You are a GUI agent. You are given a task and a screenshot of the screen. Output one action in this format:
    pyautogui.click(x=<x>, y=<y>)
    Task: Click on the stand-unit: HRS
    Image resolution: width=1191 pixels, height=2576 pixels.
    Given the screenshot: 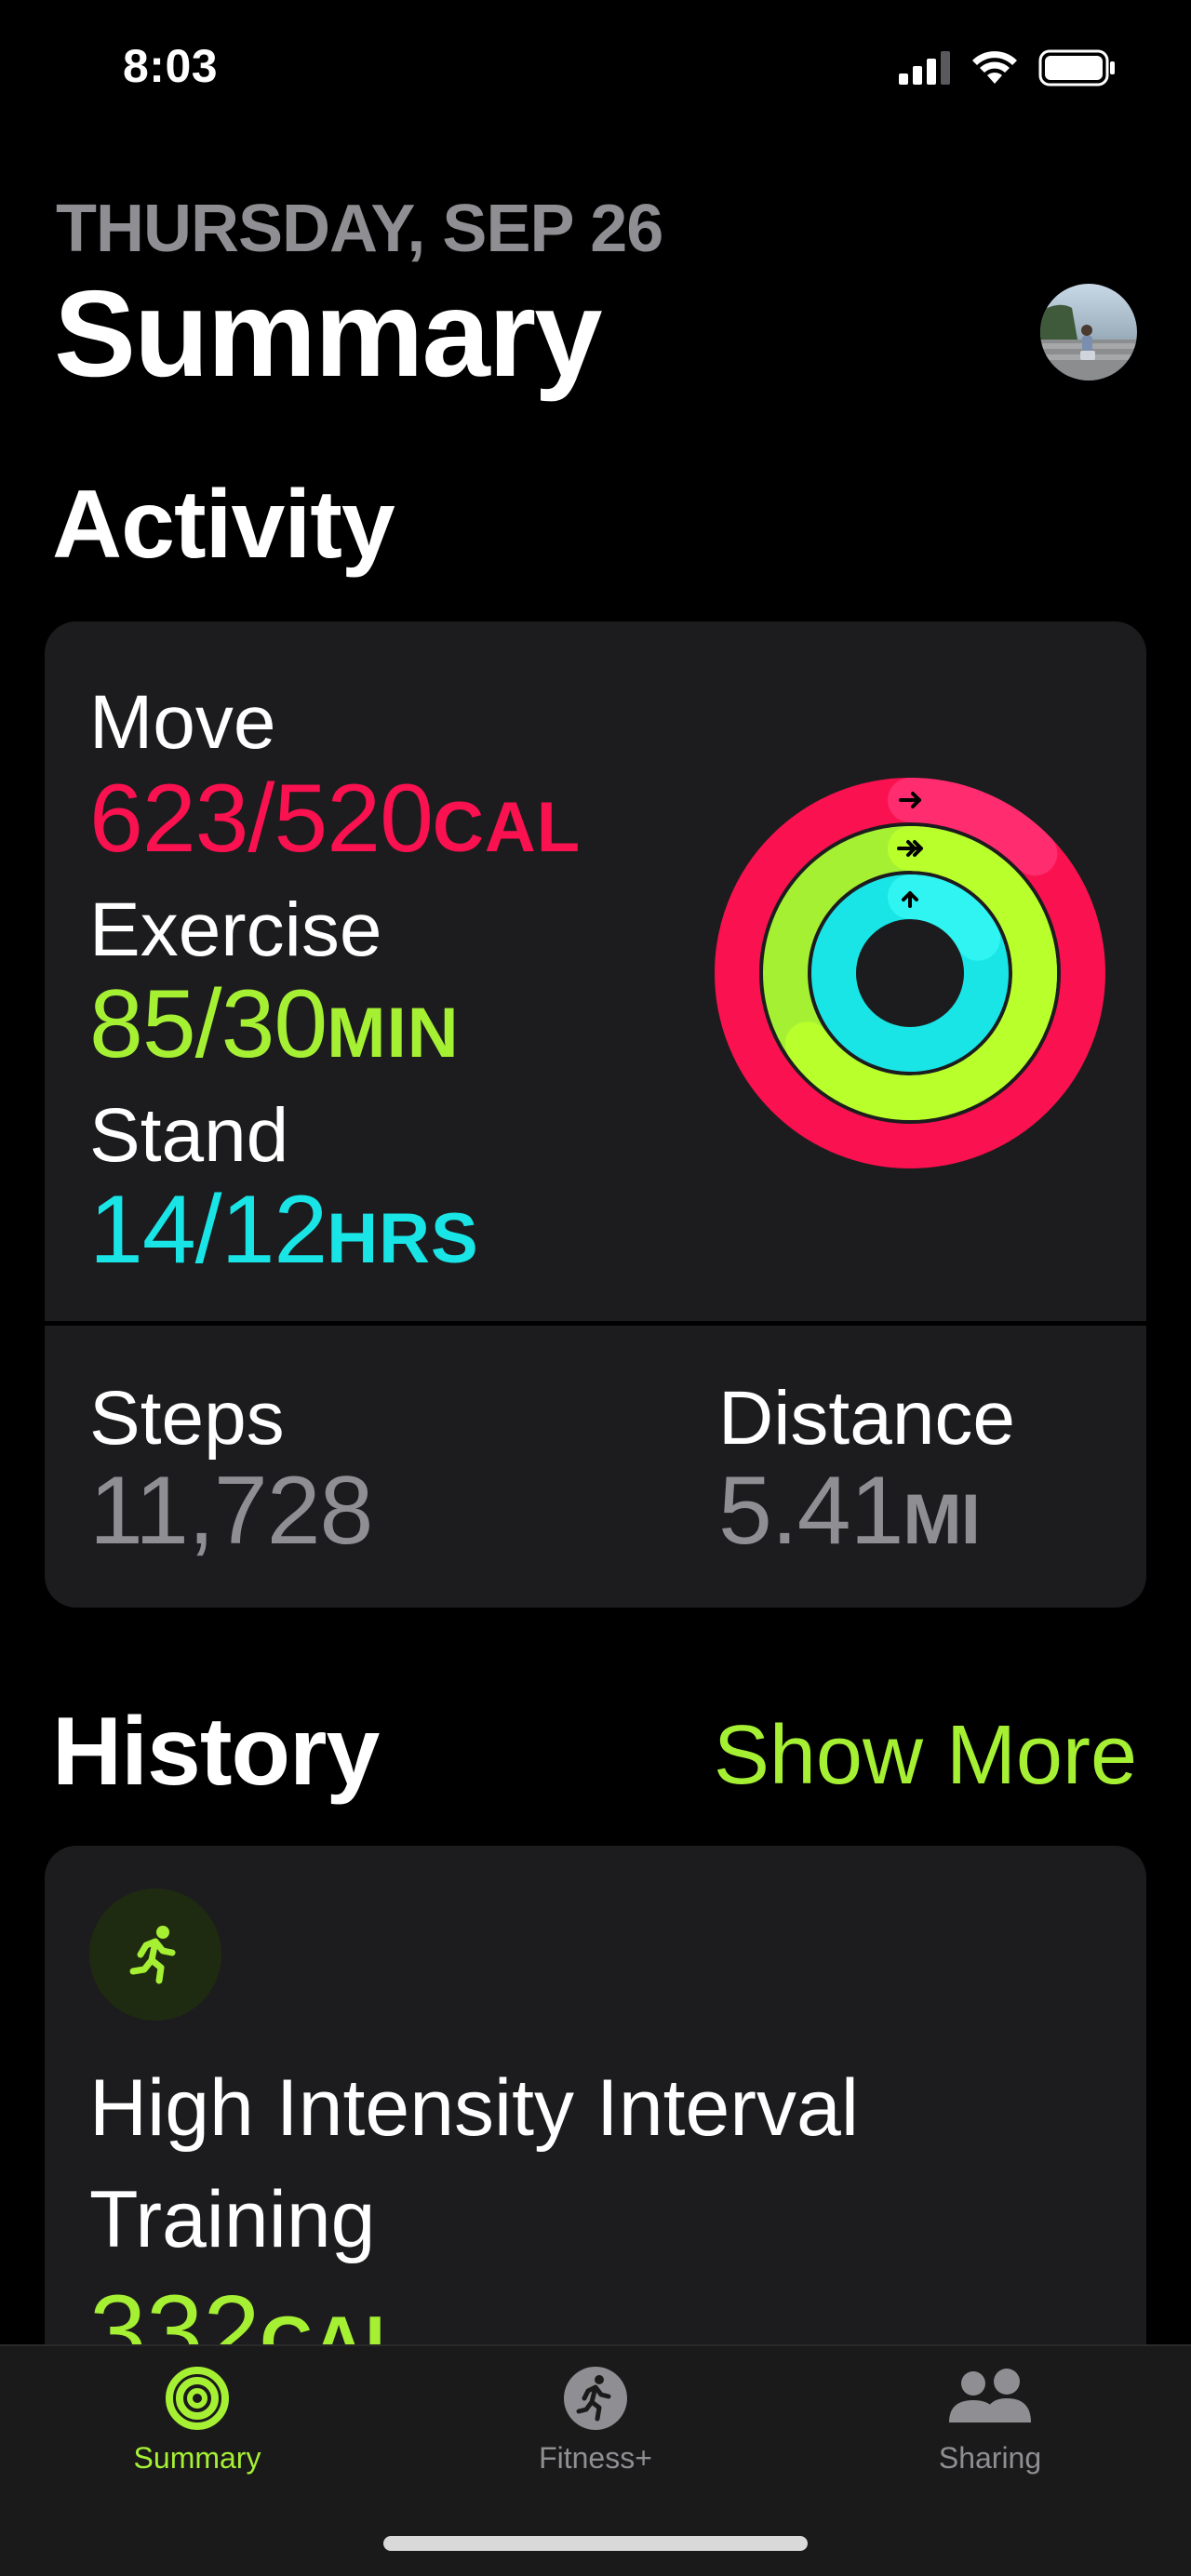 What is the action you would take?
    pyautogui.click(x=403, y=1238)
    